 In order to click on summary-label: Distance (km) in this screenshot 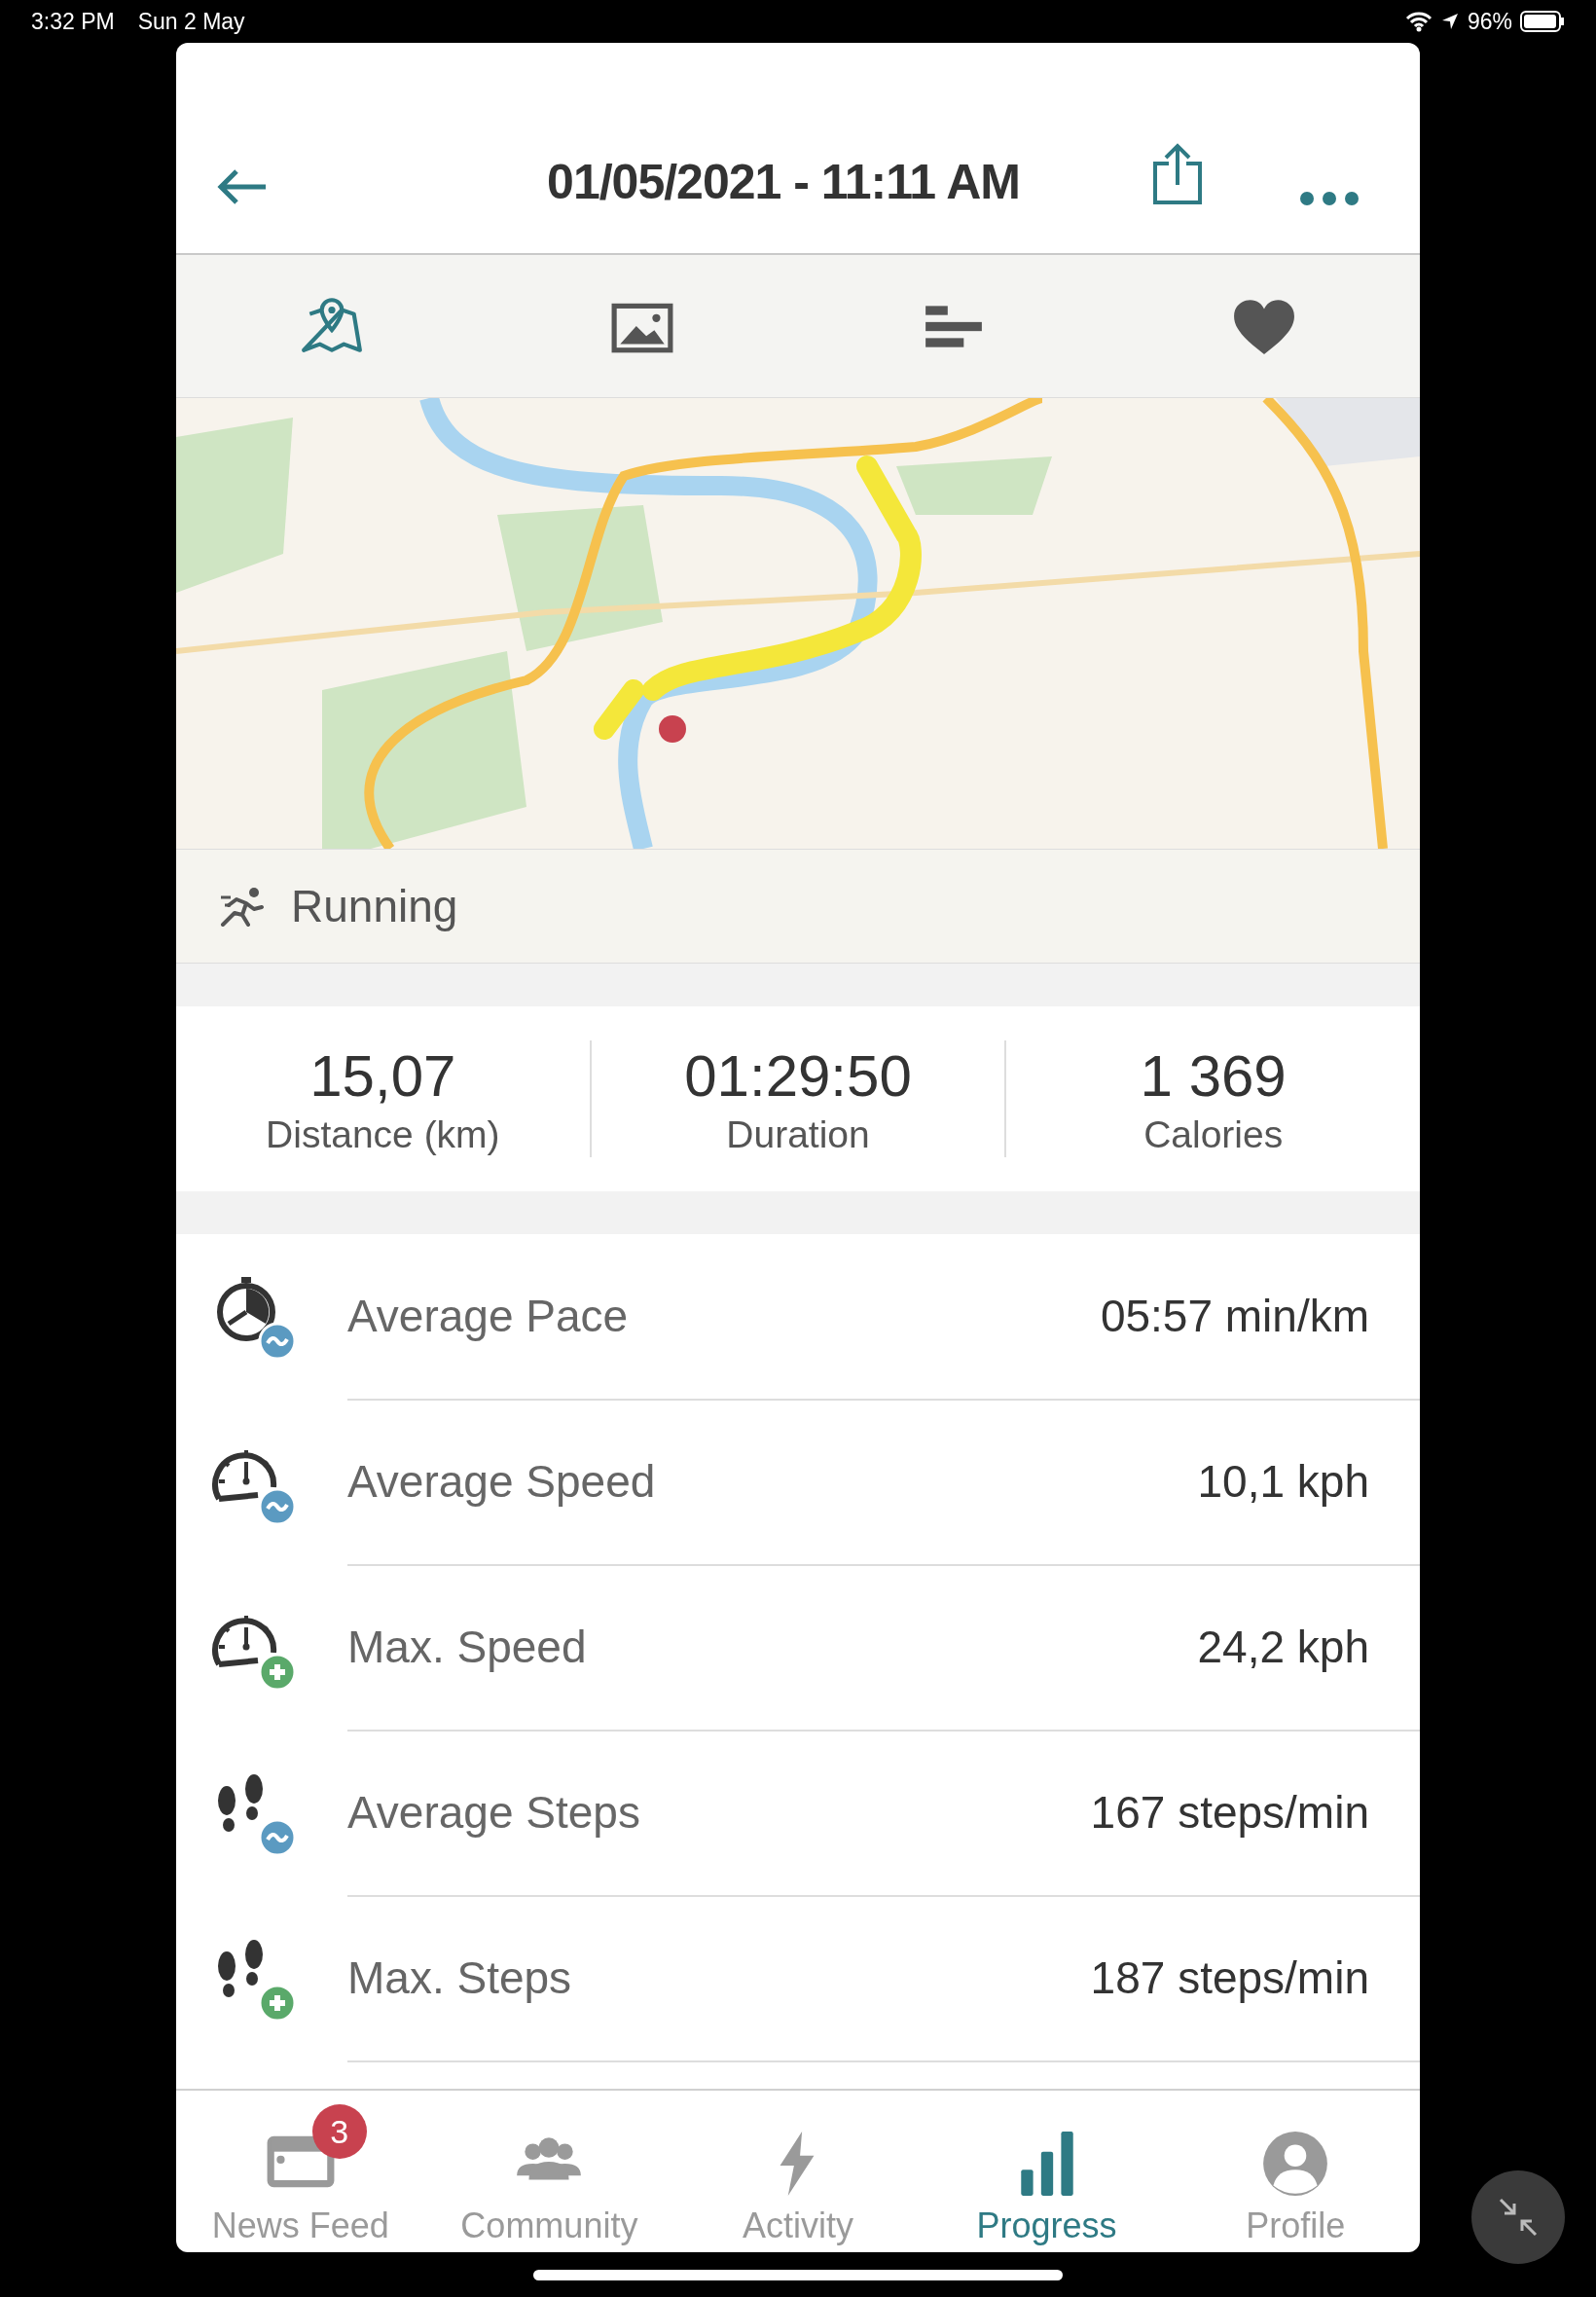, I will do `click(383, 1134)`.